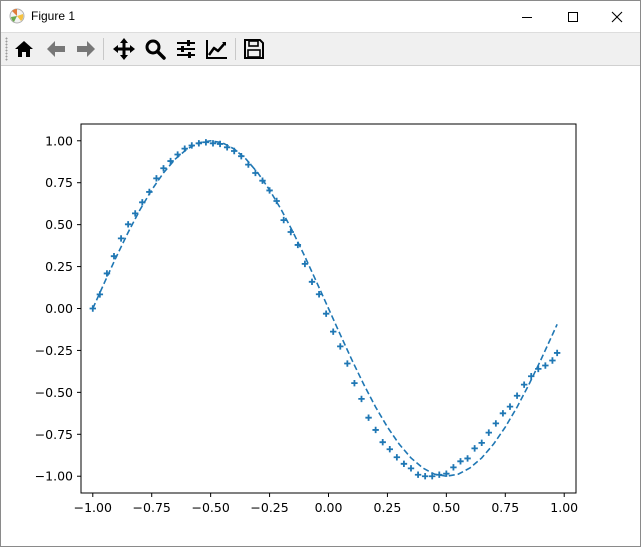  I want to click on y-tick-label: −0.25, so click(54, 350).